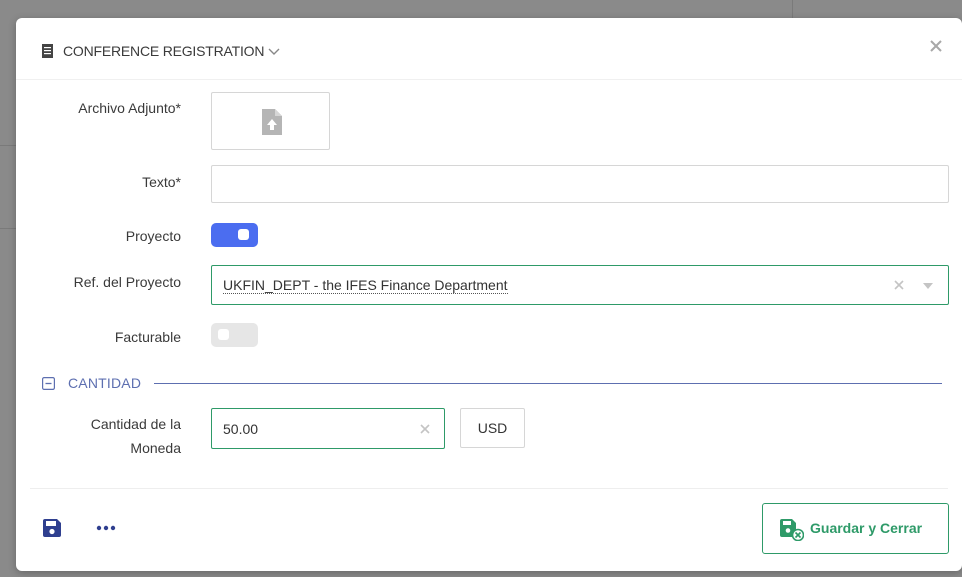  I want to click on currency-amount-label-line2: Moneda, so click(155, 448).